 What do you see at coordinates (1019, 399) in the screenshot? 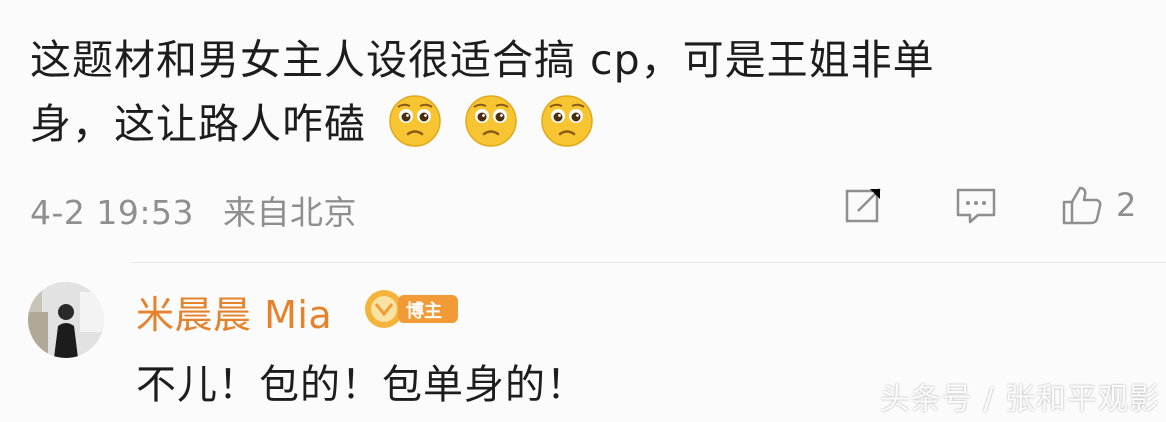
I see `watermark: 头条号 / 张和平观影` at bounding box center [1019, 399].